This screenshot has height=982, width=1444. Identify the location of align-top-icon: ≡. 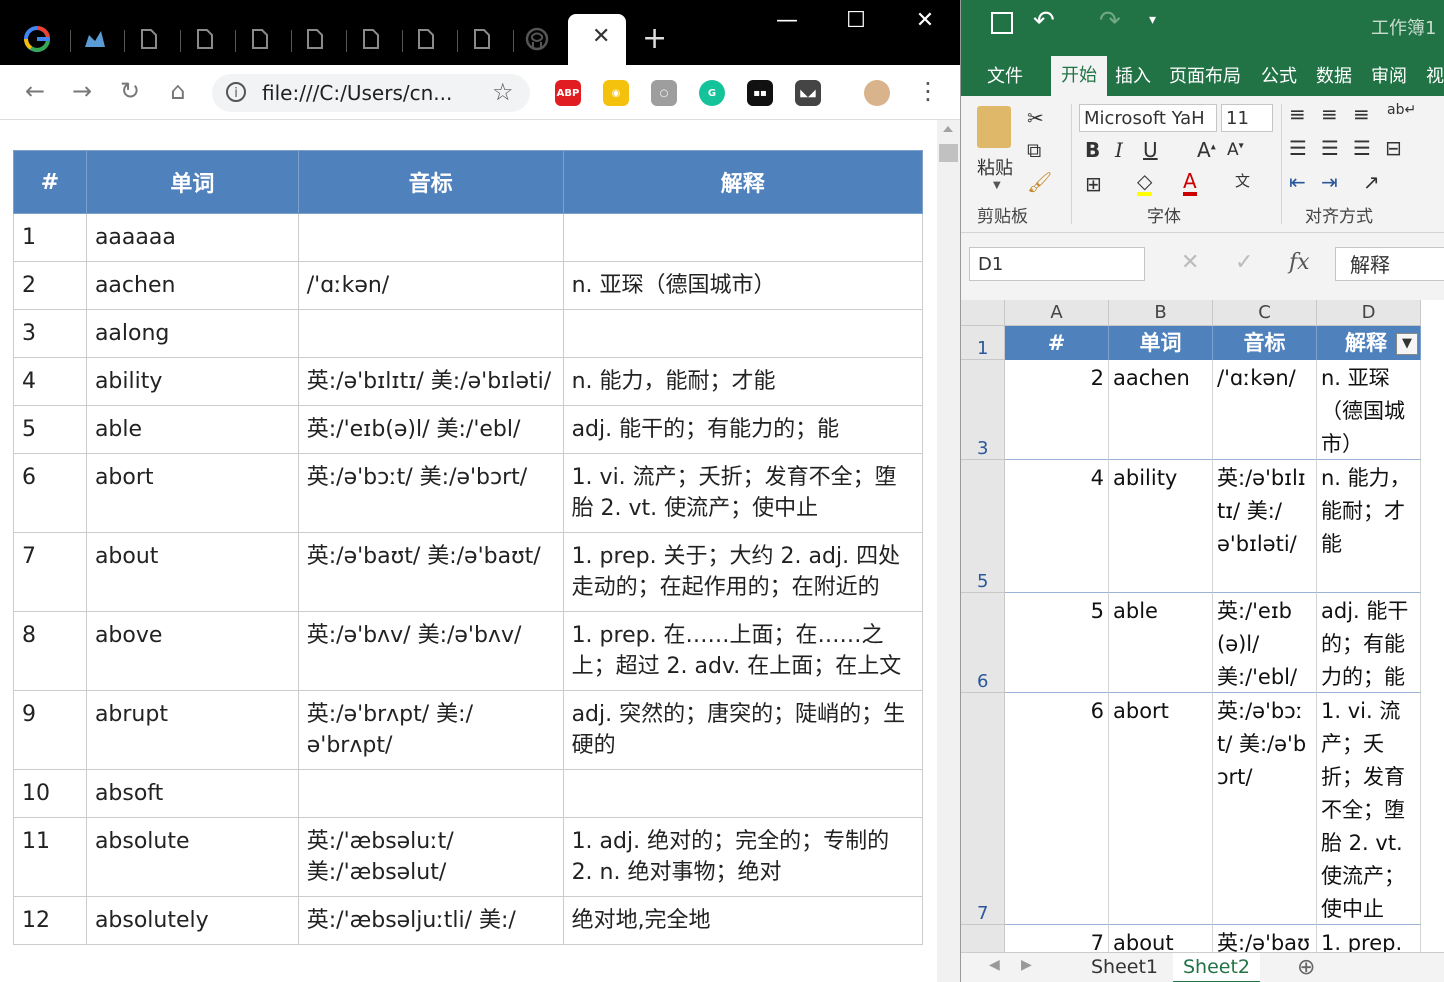
(1297, 114).